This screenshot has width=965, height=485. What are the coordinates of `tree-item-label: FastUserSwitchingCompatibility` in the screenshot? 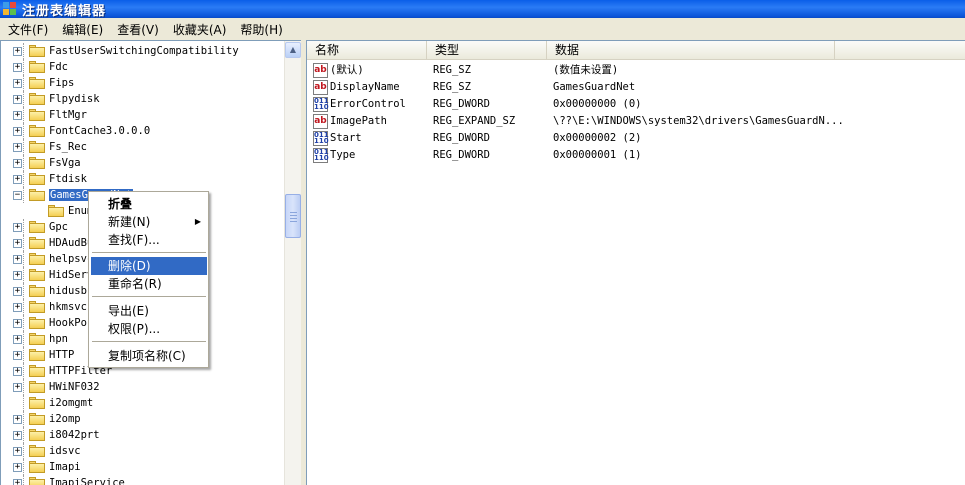 It's located at (144, 51).